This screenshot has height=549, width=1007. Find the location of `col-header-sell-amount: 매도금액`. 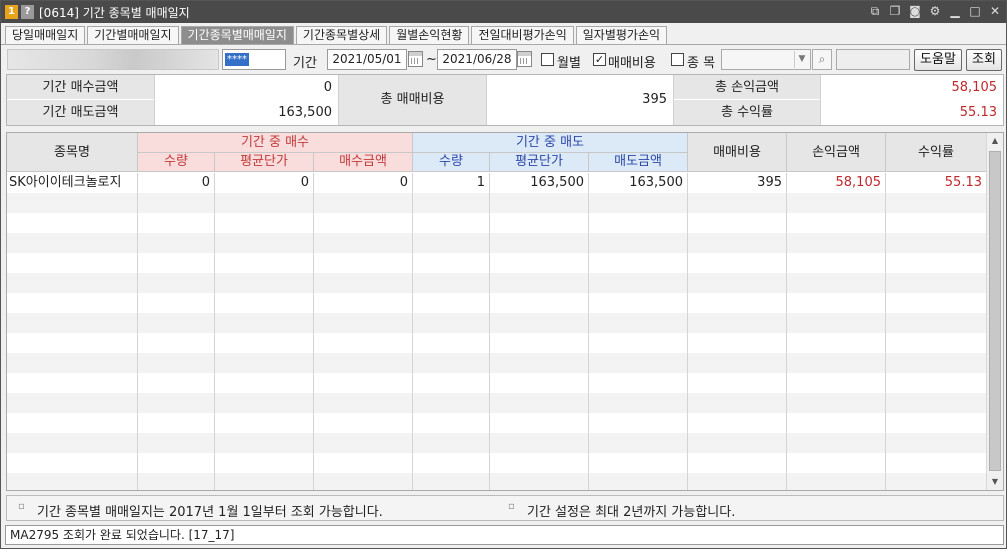

col-header-sell-amount: 매도금액 is located at coordinates (638, 162).